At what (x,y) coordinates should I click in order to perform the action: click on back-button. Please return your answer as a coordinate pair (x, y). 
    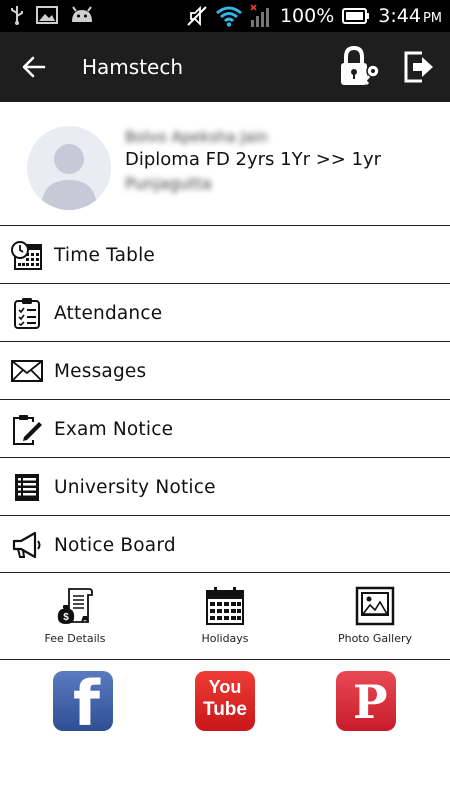
    Looking at the image, I should click on (34, 67).